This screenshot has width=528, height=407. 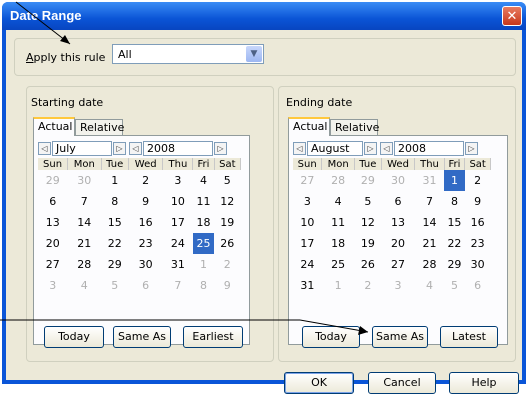 I want to click on cancel-button: Cancel, so click(x=402, y=383).